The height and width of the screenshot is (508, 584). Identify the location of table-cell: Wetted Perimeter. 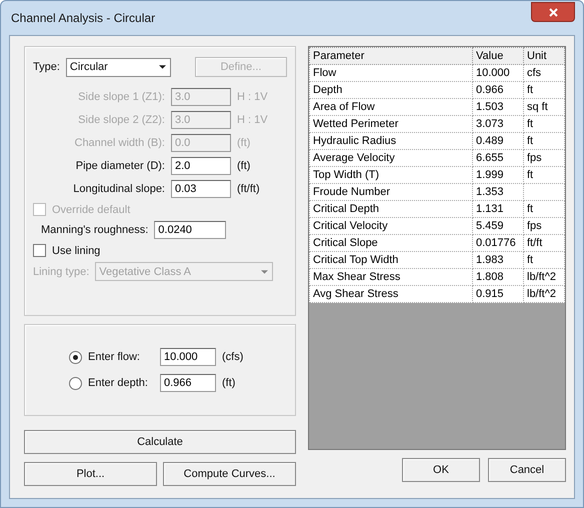
(391, 124).